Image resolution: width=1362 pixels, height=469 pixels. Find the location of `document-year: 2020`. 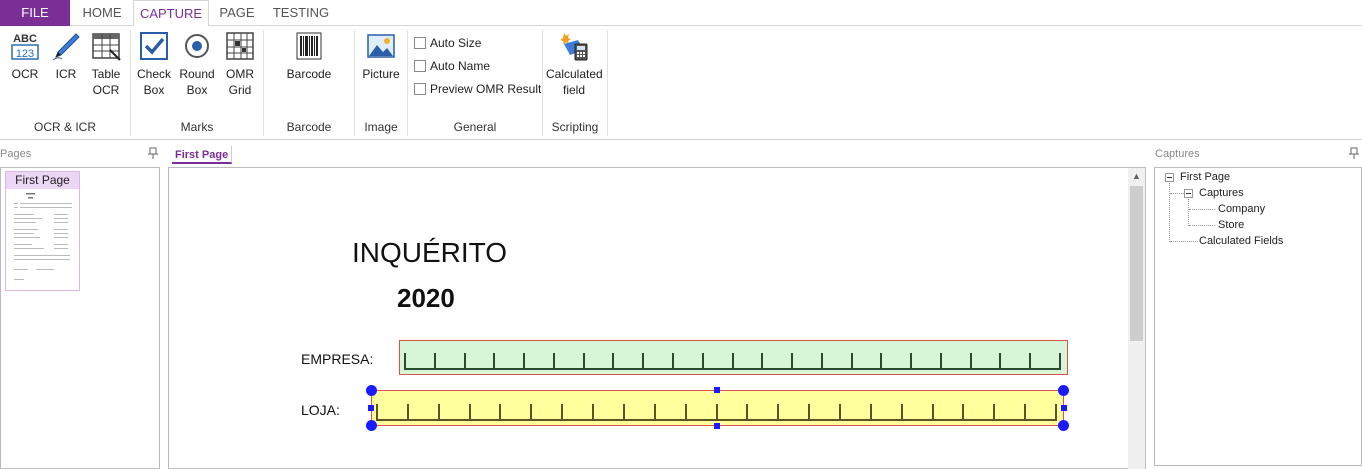

document-year: 2020 is located at coordinates (426, 298).